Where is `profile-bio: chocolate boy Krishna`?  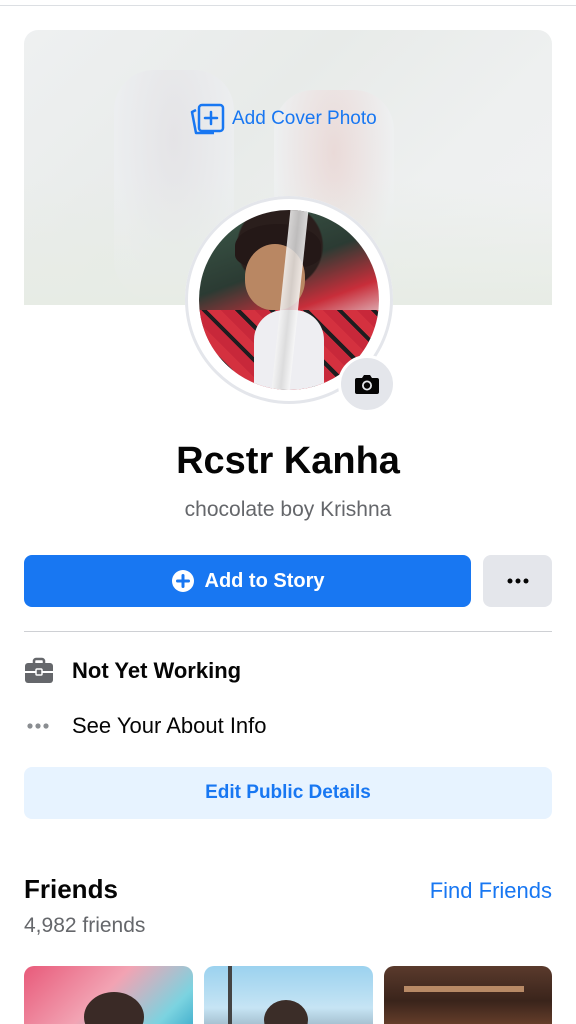 profile-bio: chocolate boy Krishna is located at coordinates (288, 509).